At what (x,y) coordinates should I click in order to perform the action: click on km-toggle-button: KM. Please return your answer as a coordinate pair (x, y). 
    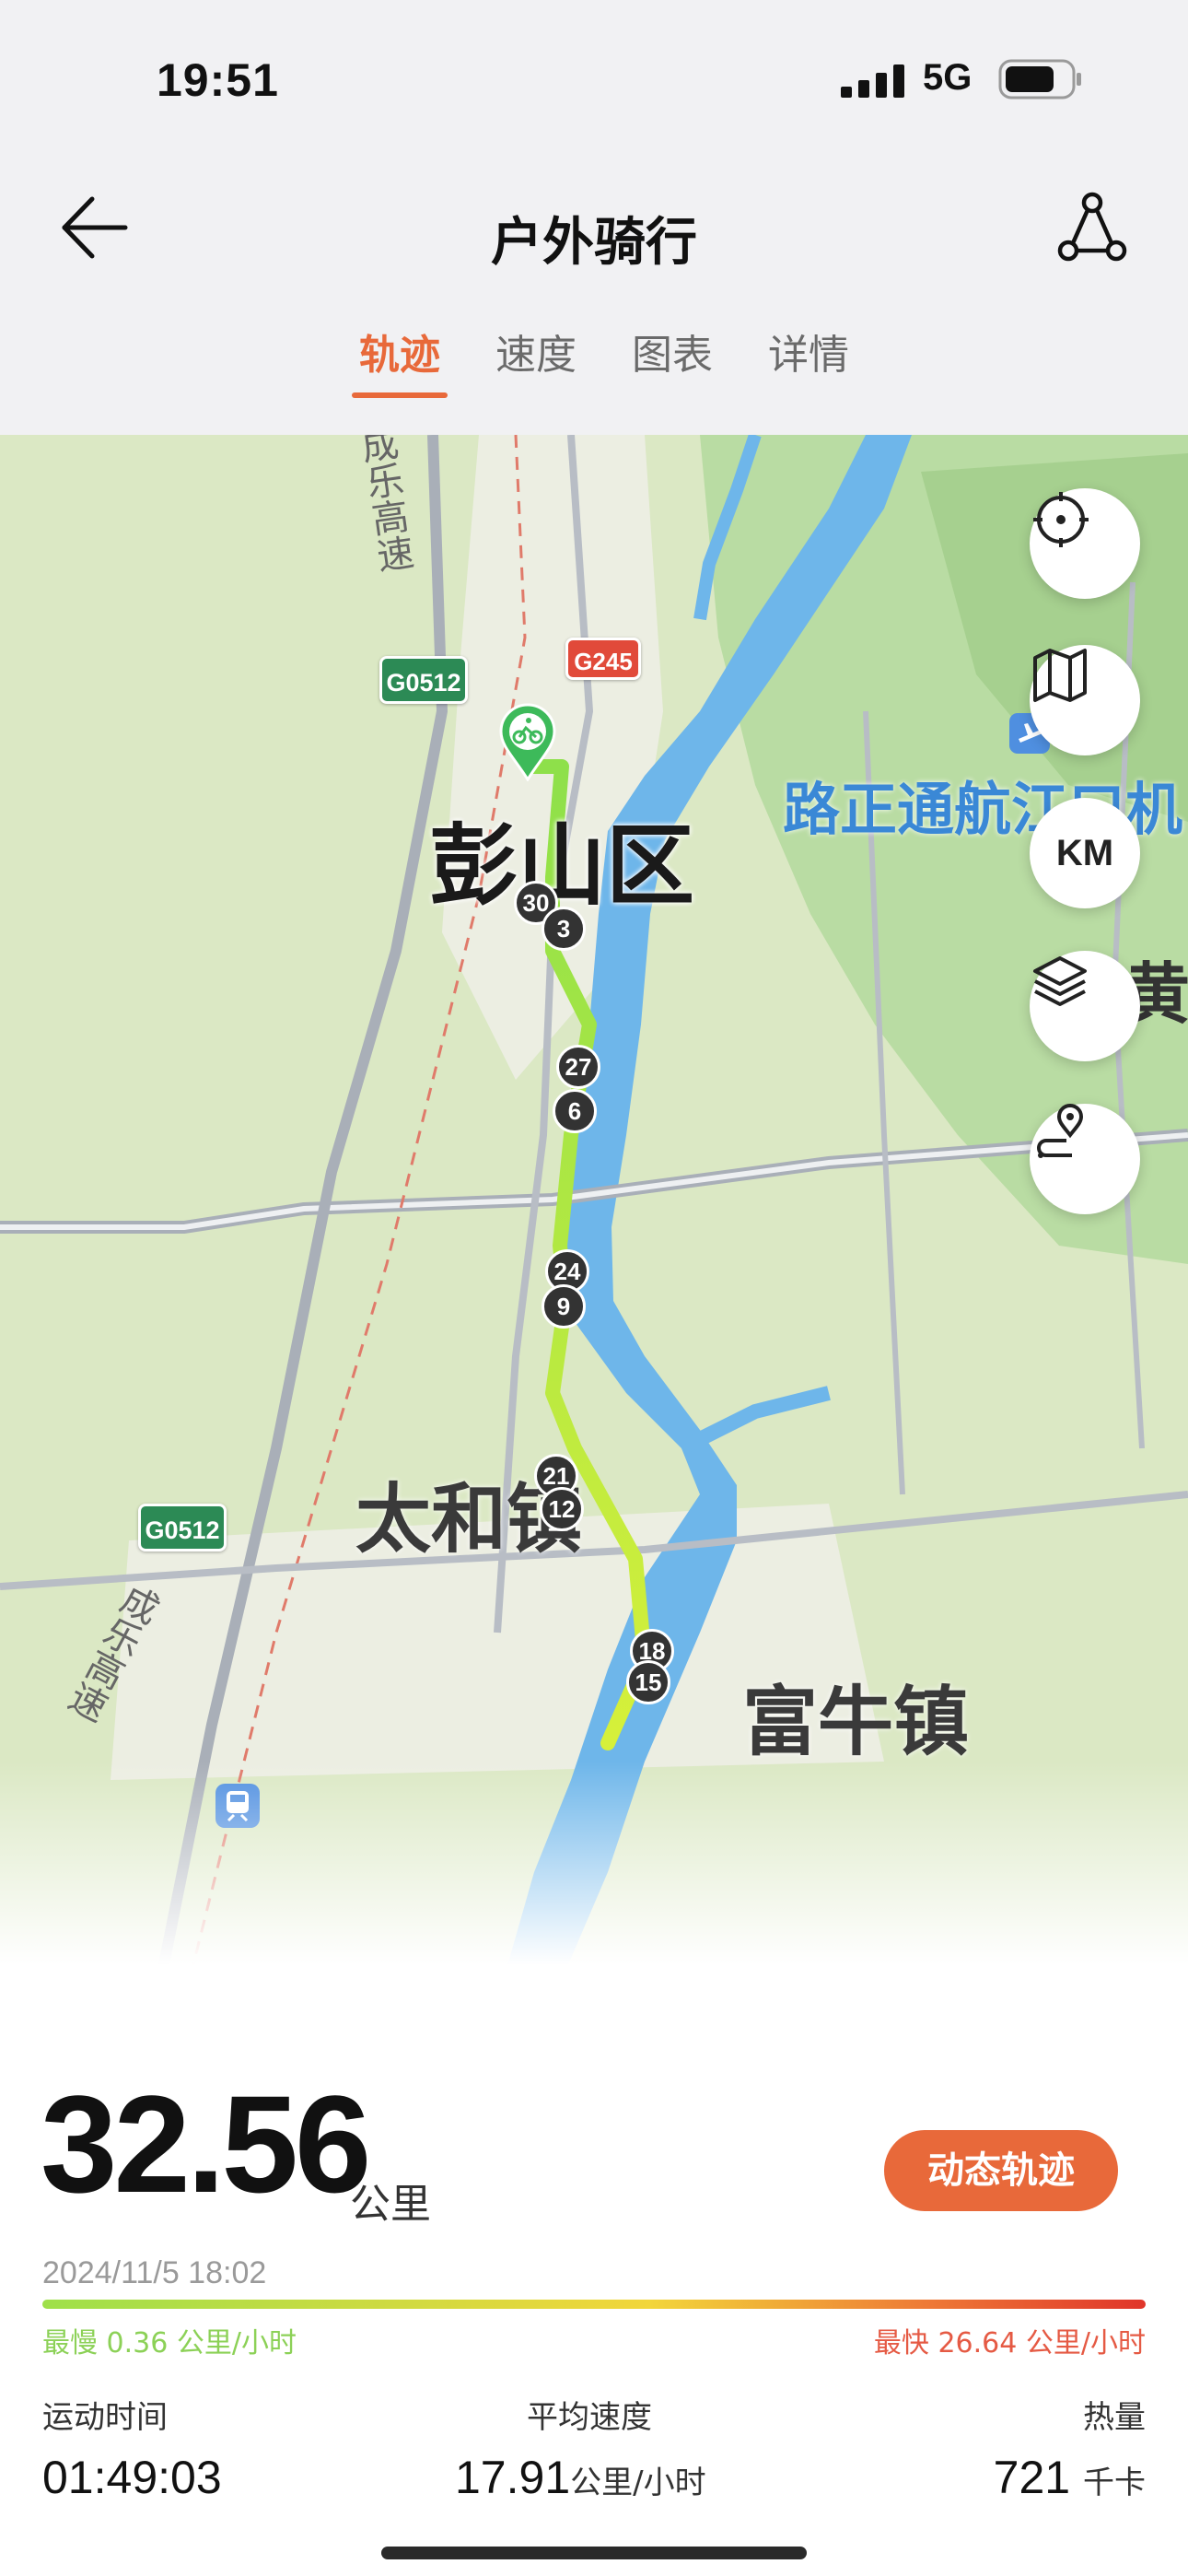
    Looking at the image, I should click on (1085, 853).